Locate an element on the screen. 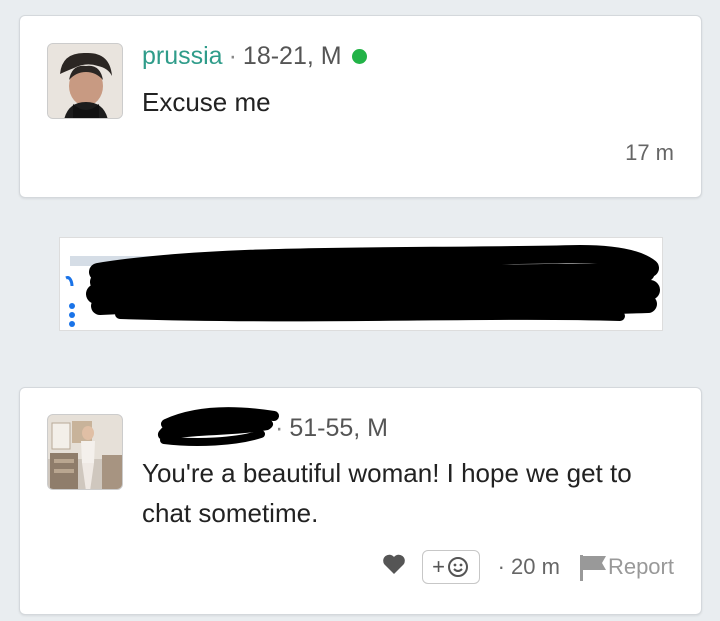  age-sex-label: 18-21, M is located at coordinates (292, 56).